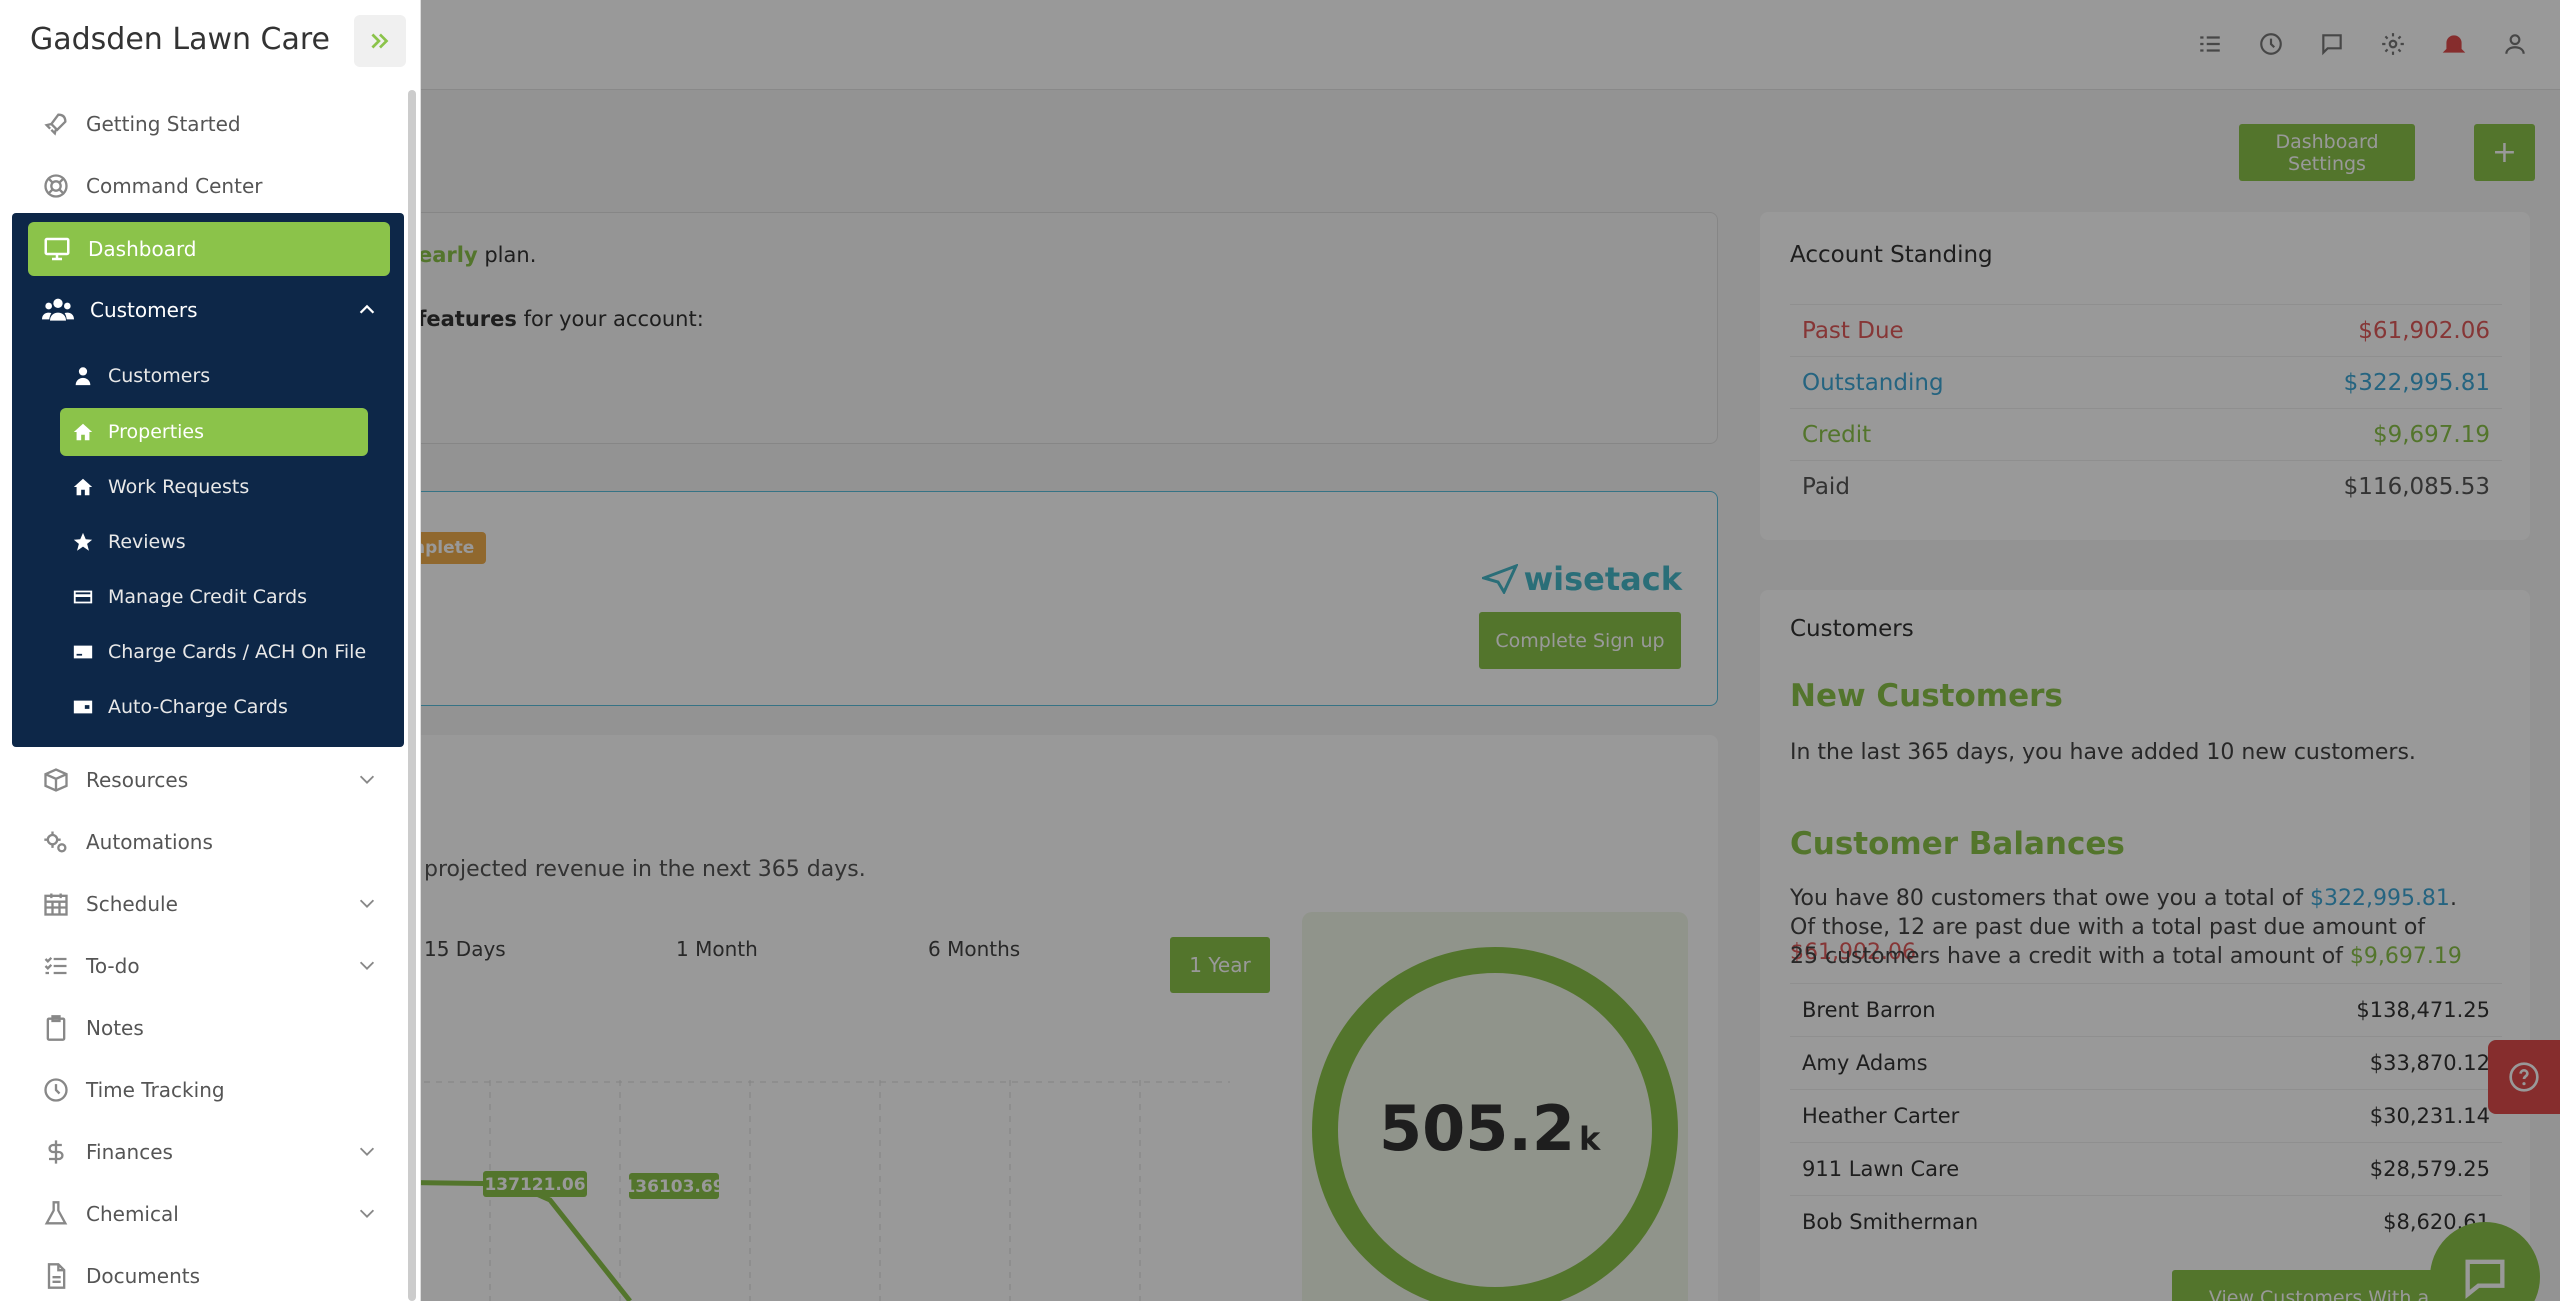  Describe the element at coordinates (174, 186) in the screenshot. I see `sidebar-item-label: Command Center` at that location.